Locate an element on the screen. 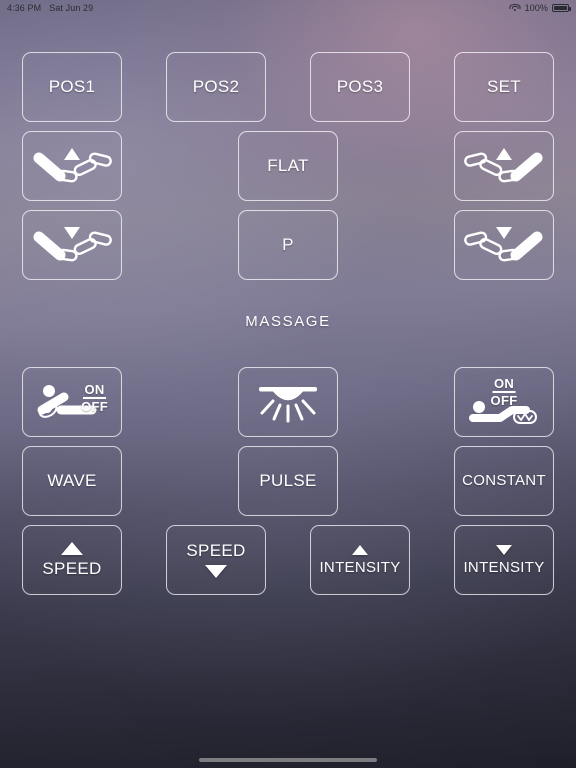 The width and height of the screenshot is (576, 768). underbed-light-icon is located at coordinates (288, 405).